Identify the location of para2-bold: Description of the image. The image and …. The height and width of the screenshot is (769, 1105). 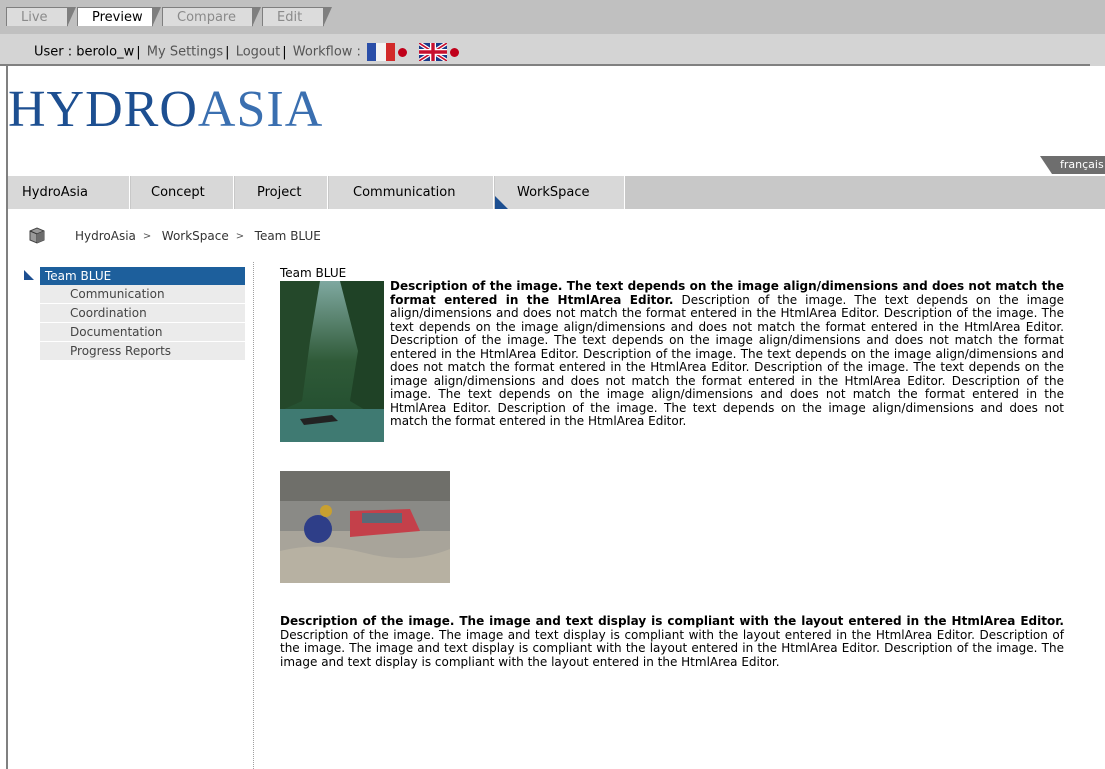
(672, 621).